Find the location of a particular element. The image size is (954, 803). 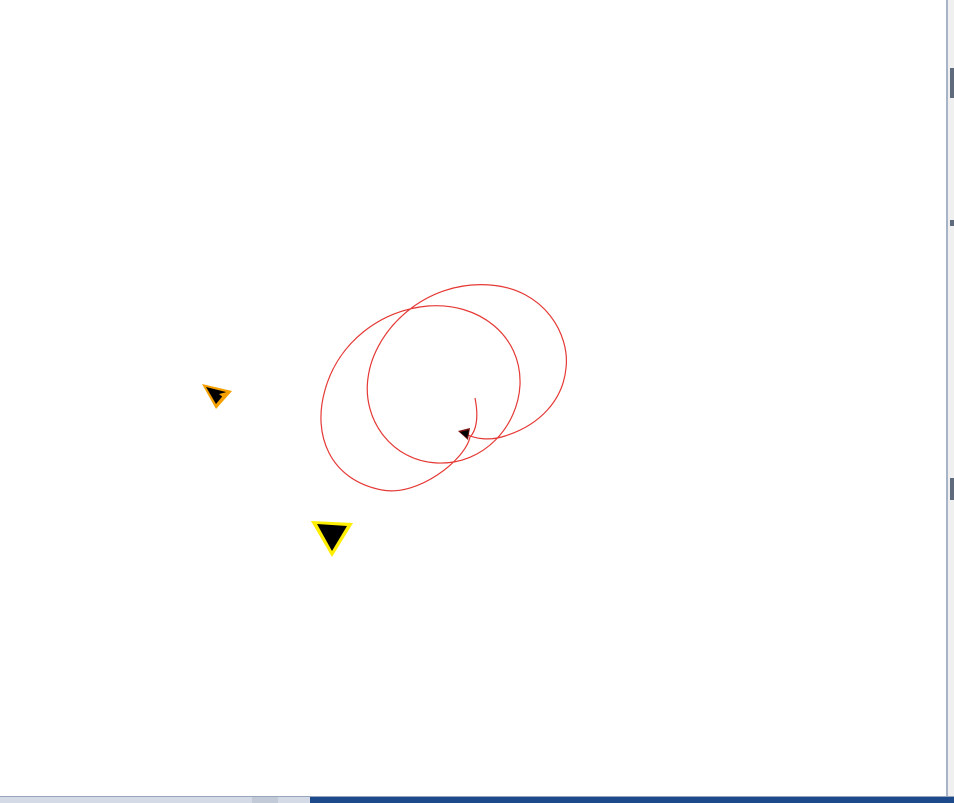

trajectory-trail is located at coordinates (443, 388).